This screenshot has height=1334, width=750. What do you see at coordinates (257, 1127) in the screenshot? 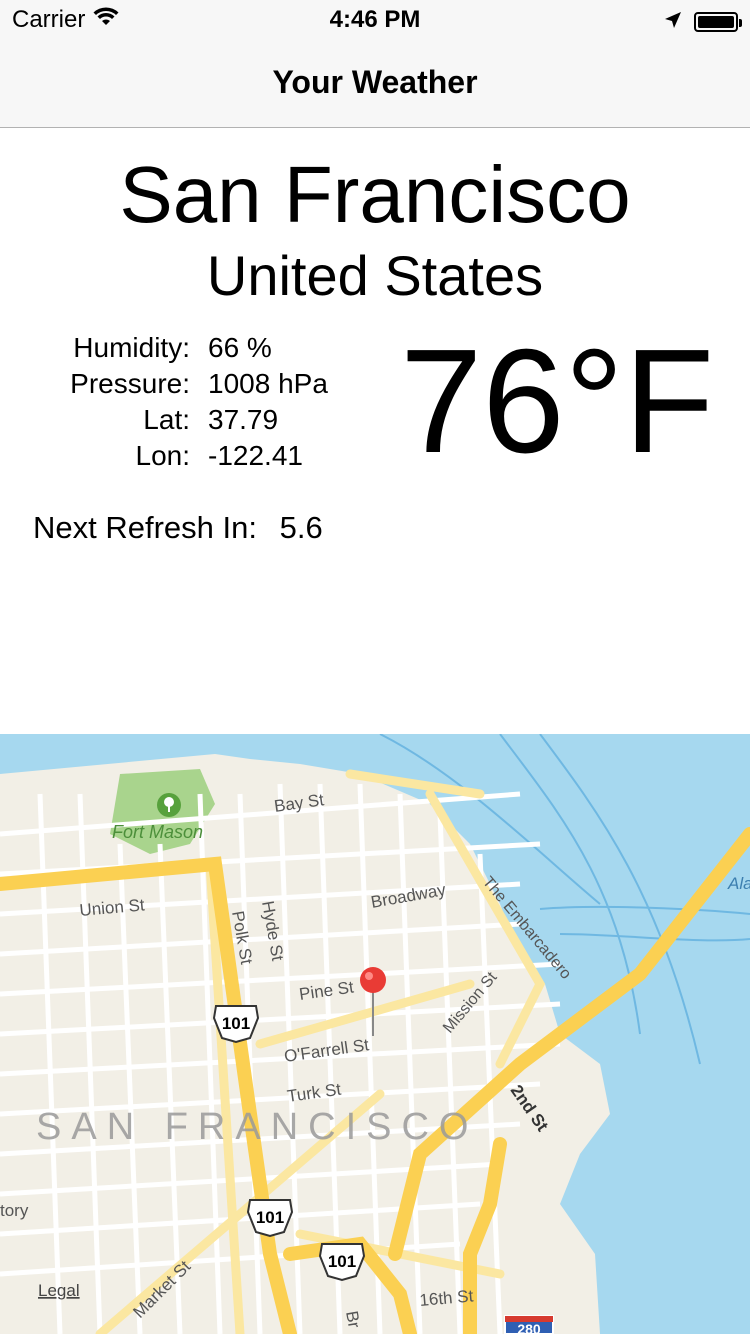
I see `map-label-city: SAN FRANCISCO` at bounding box center [257, 1127].